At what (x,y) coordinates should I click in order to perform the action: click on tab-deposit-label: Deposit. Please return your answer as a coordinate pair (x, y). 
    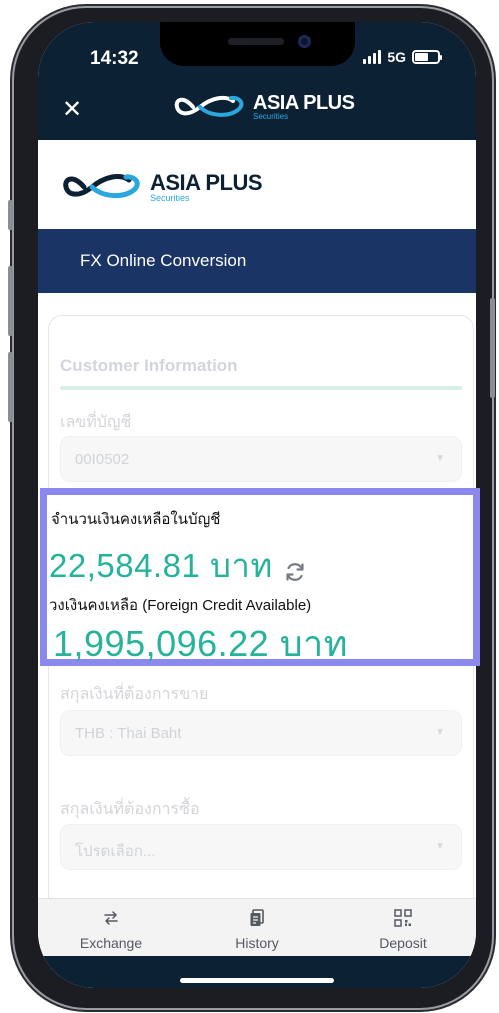
    Looking at the image, I should click on (403, 943).